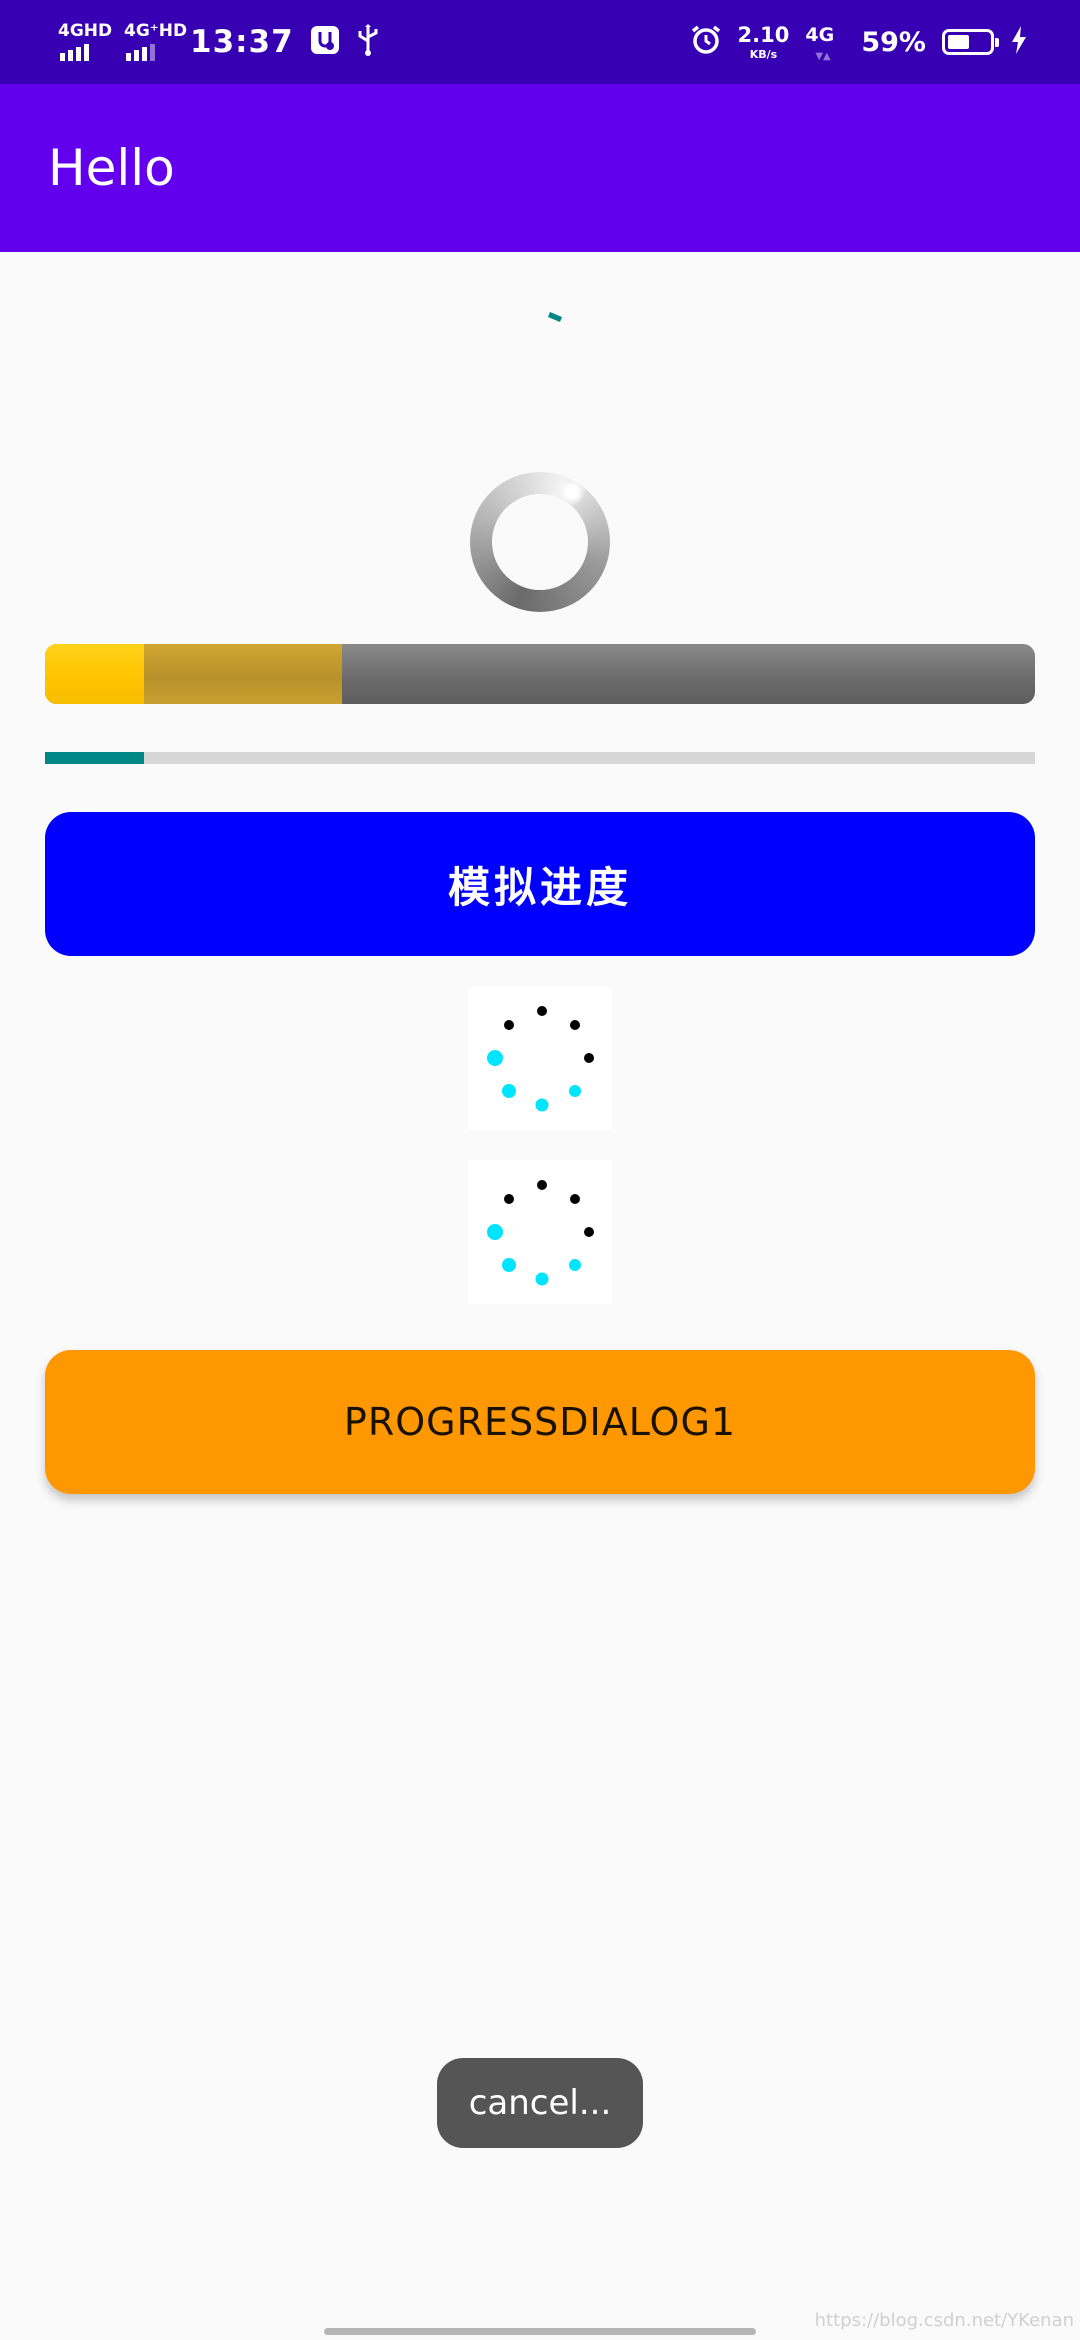 This screenshot has width=1080, height=2340. I want to click on navigation-handle, so click(540, 2331).